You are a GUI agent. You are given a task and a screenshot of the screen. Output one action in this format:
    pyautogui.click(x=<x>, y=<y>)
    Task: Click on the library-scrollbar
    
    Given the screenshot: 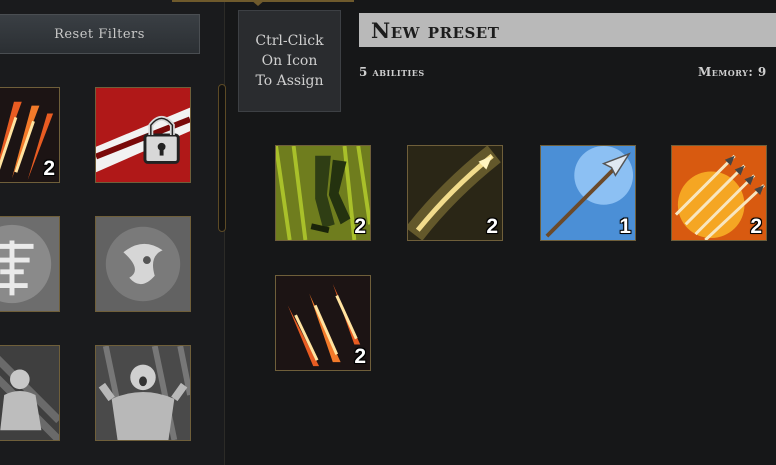 What is the action you would take?
    pyautogui.click(x=222, y=158)
    